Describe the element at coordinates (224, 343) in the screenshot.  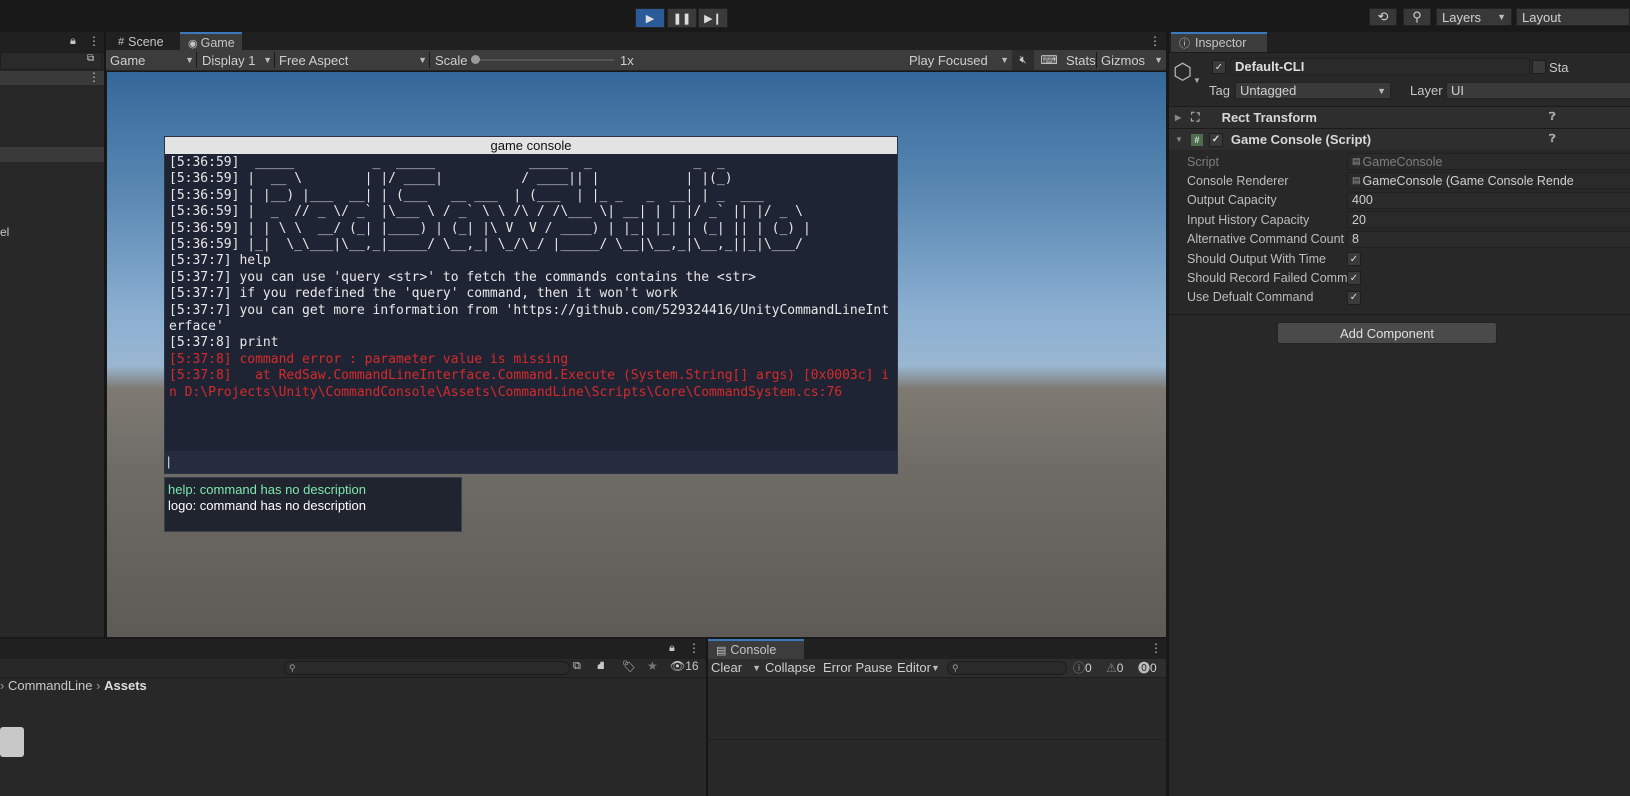
I see `log-line: [5:37:8] print` at that location.